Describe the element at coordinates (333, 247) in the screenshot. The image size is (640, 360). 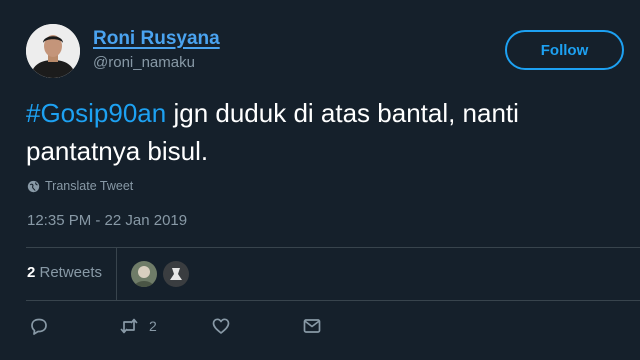
I see `divider-top` at that location.